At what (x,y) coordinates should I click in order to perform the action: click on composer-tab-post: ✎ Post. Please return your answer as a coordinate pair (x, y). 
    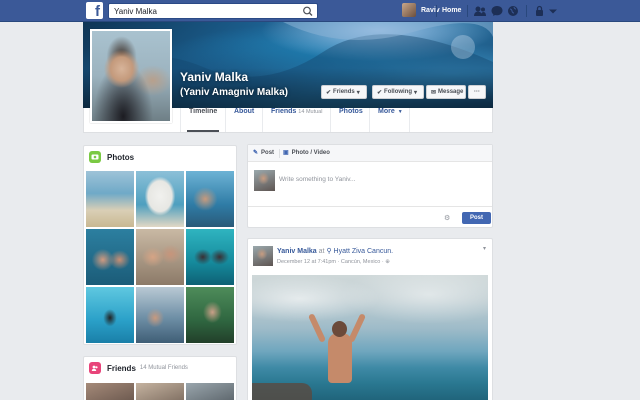
    Looking at the image, I should click on (264, 153).